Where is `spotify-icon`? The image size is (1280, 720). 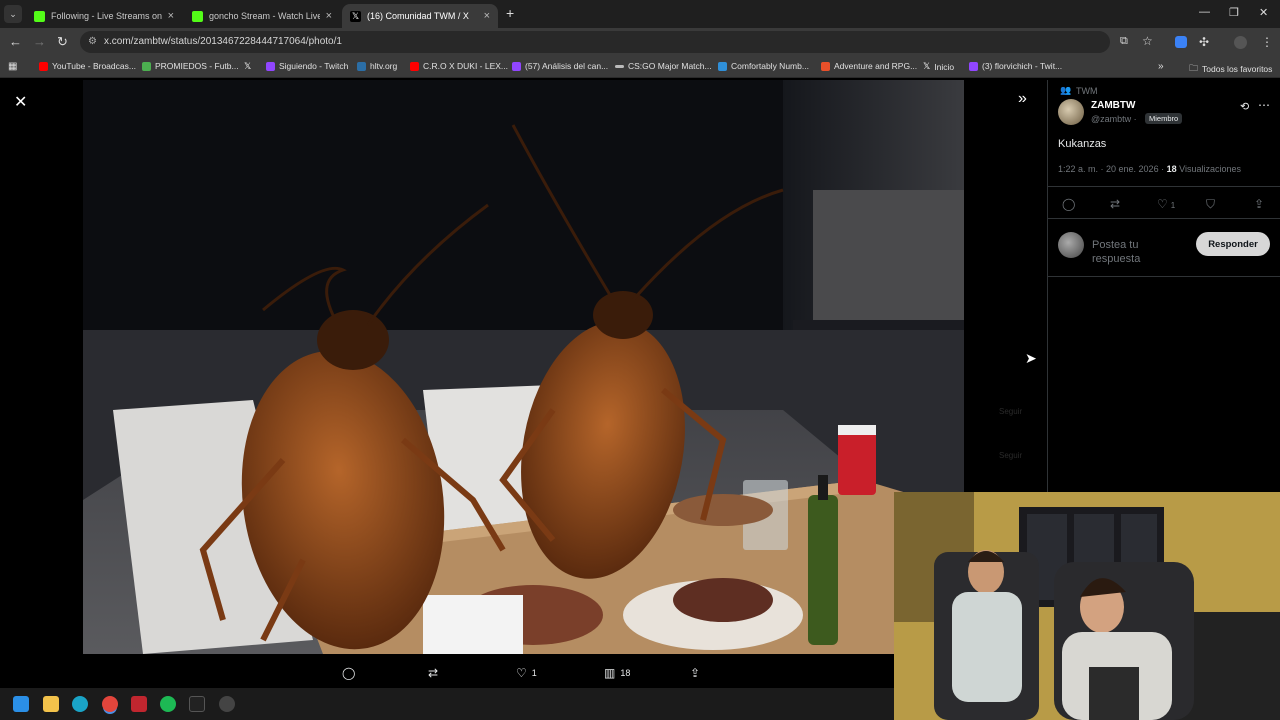 spotify-icon is located at coordinates (168, 704).